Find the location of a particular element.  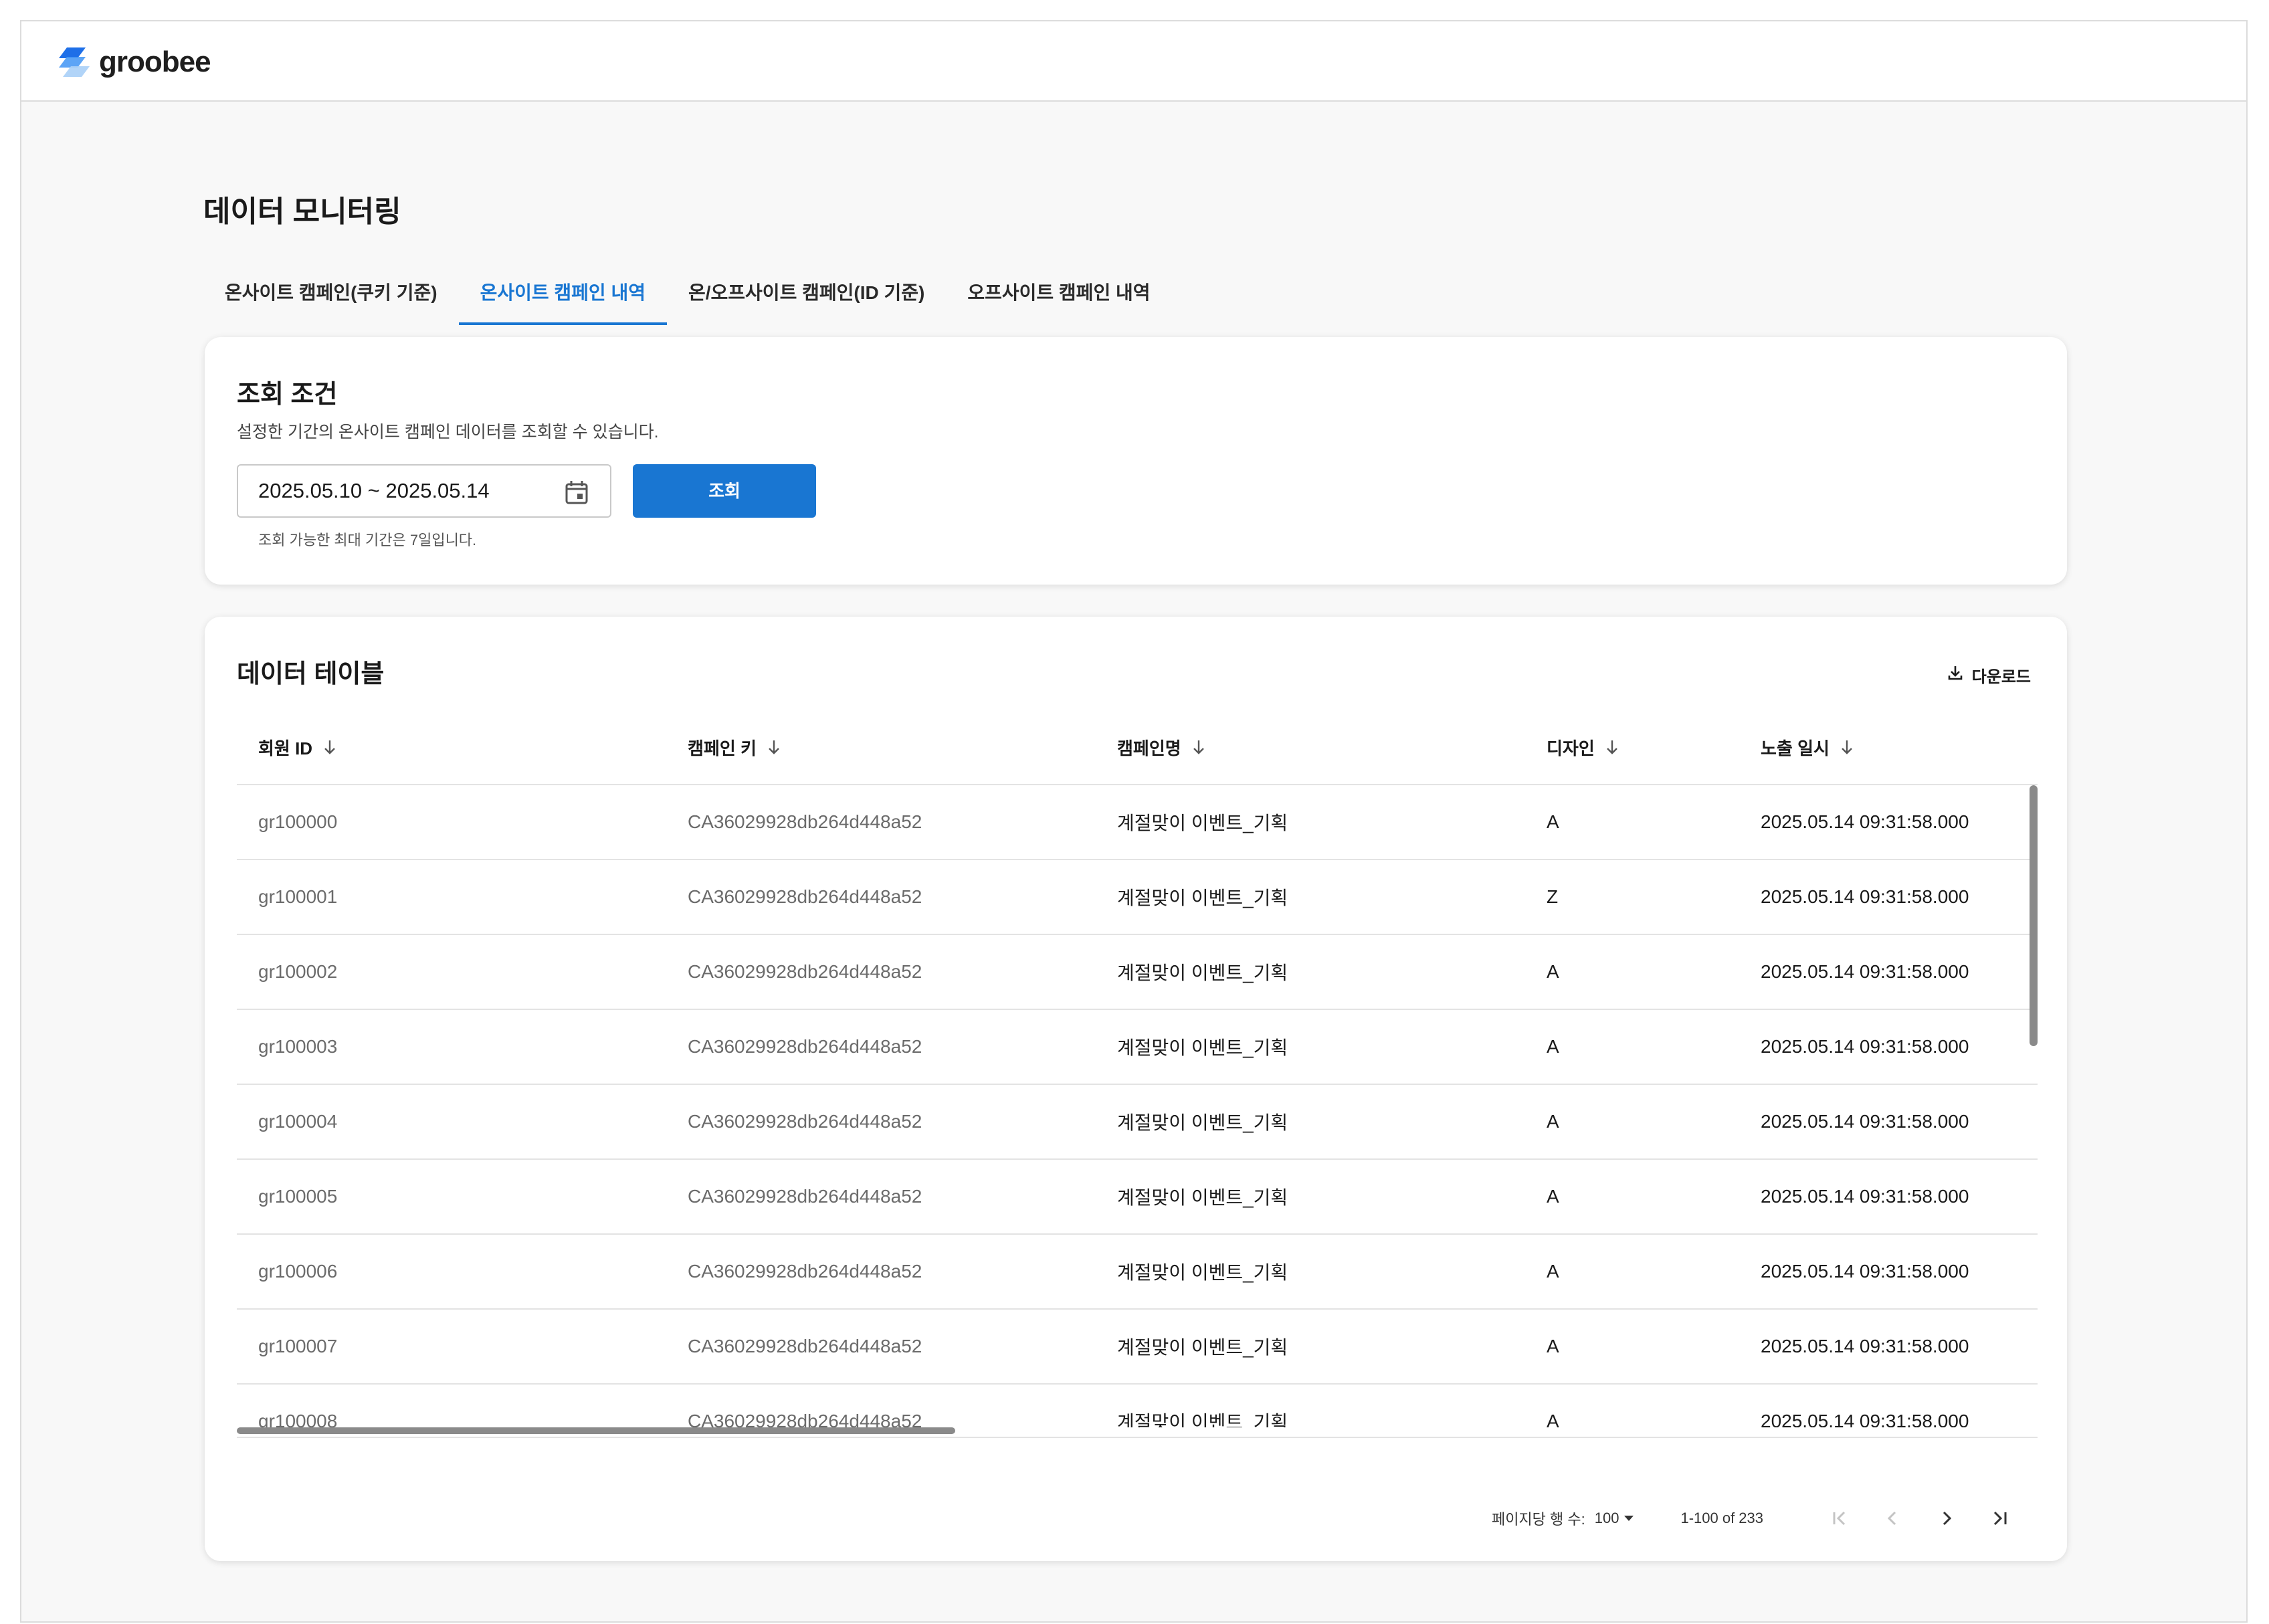

last-page-button is located at coordinates (2000, 1518).